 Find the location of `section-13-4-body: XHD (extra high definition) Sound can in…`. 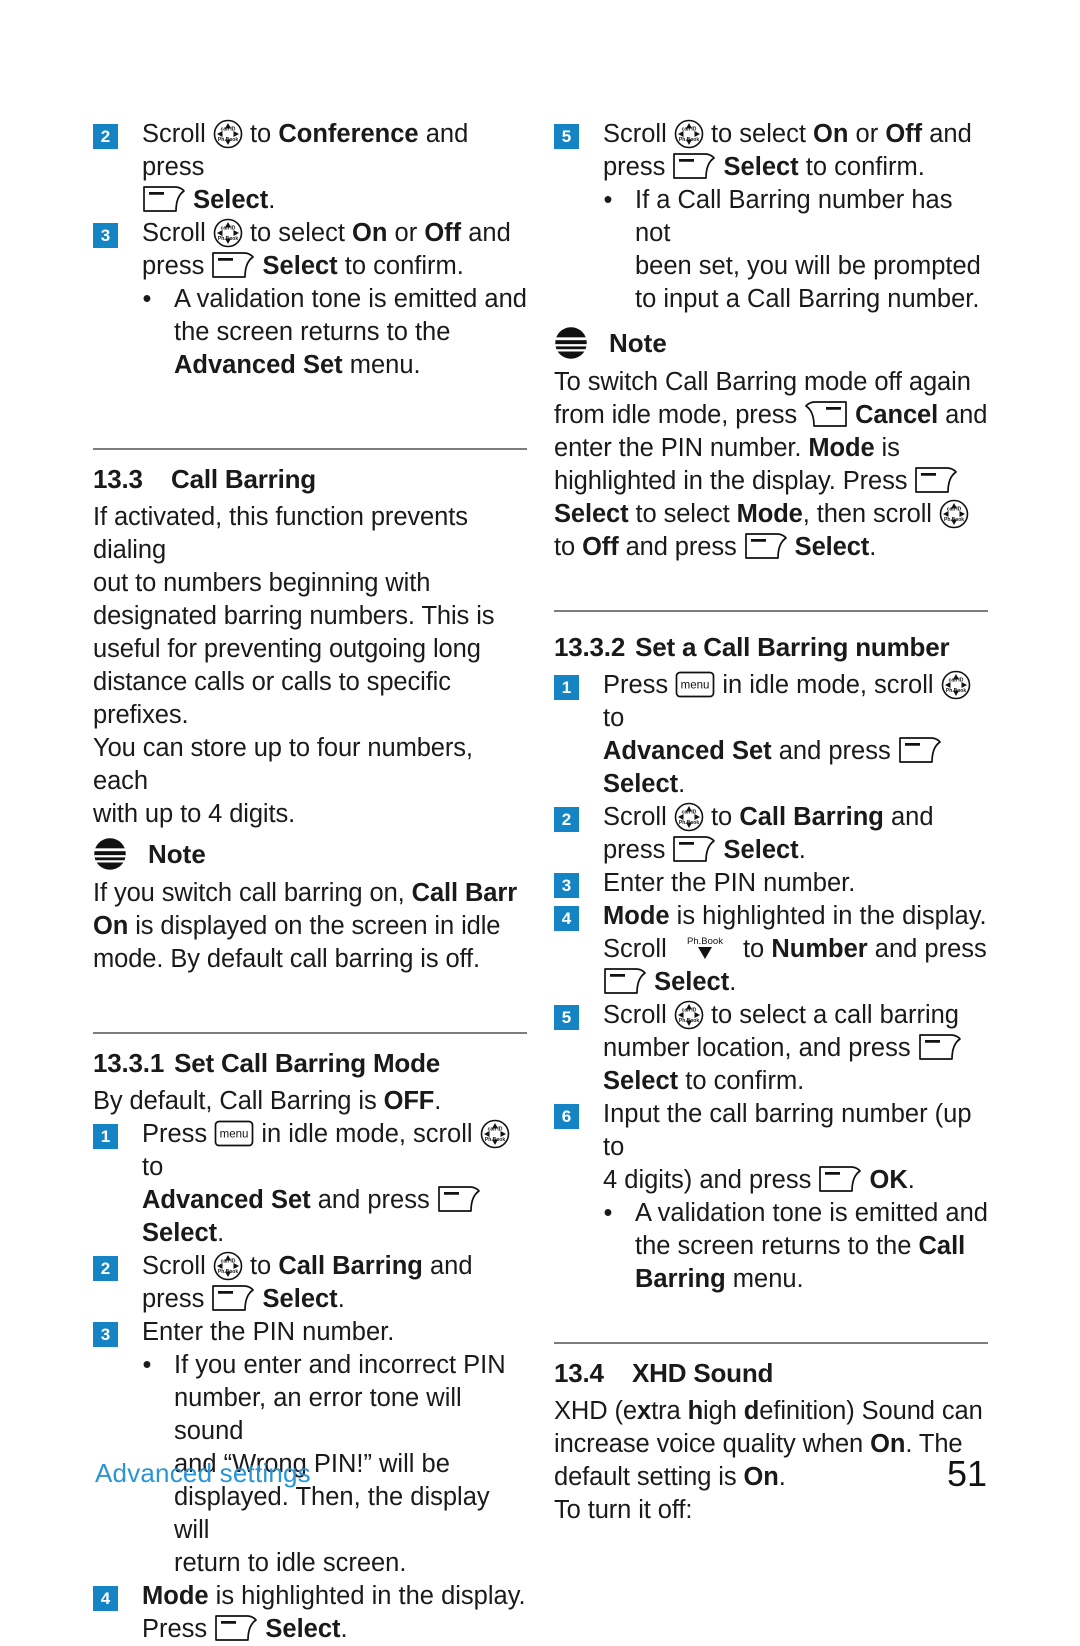

section-13-4-body: XHD (extra high definition) Sound can in… is located at coordinates (771, 1461).